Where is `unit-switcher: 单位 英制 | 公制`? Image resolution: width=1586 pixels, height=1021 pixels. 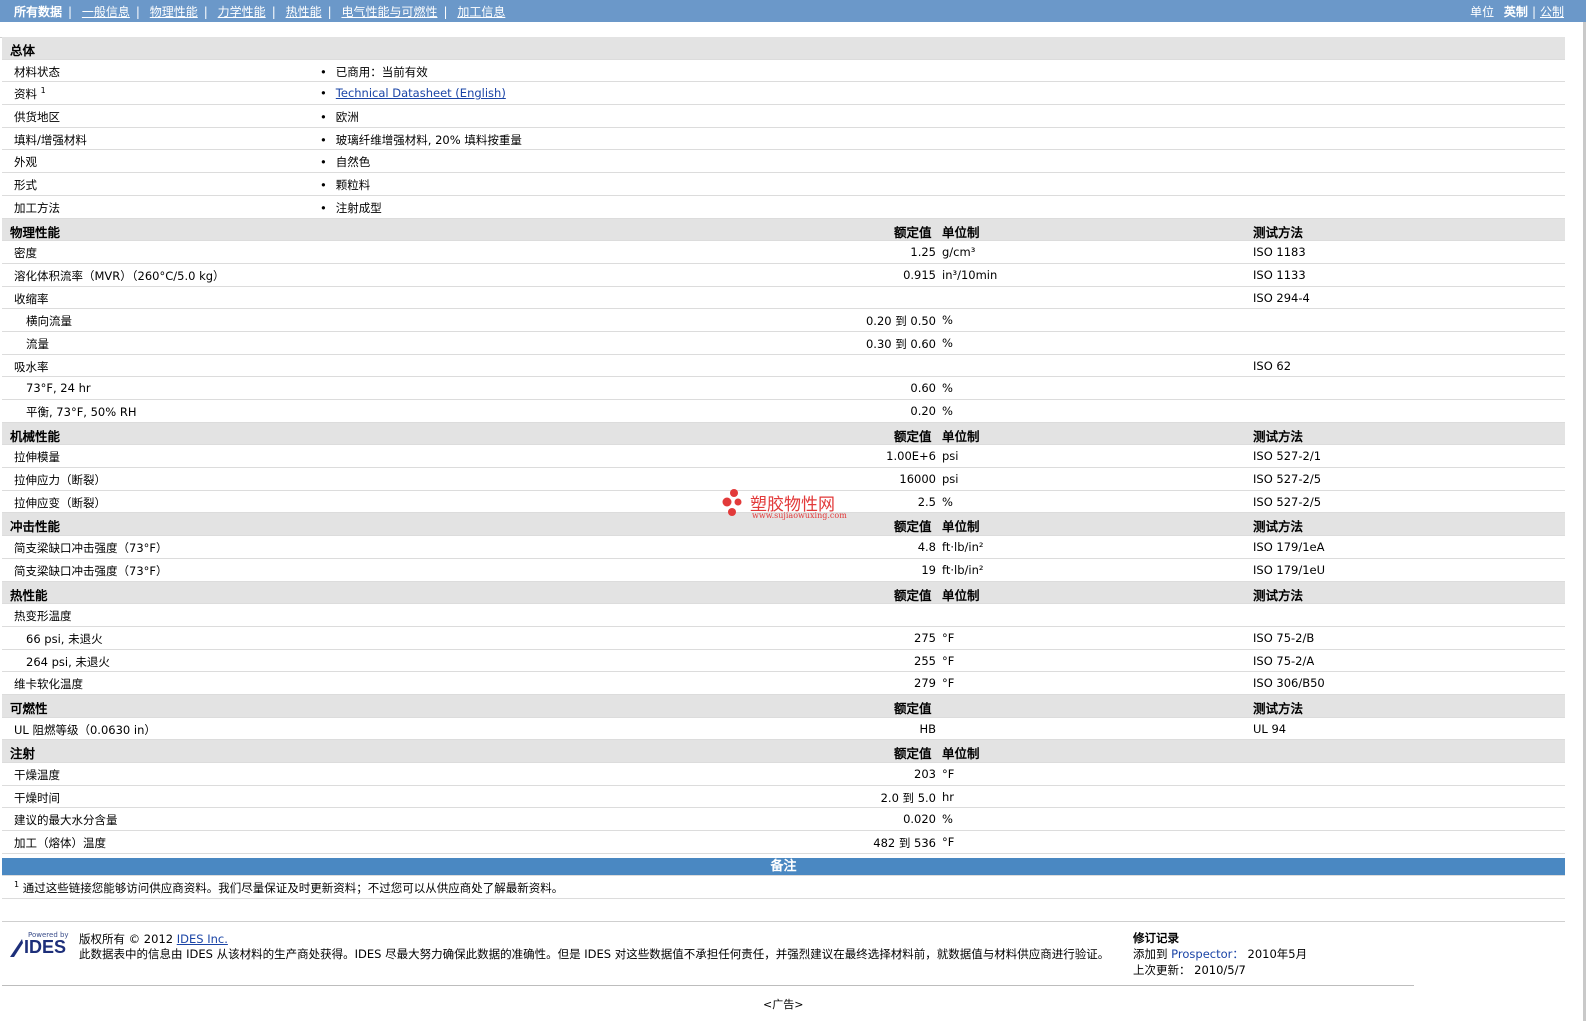 unit-switcher: 单位 英制 | 公制 is located at coordinates (1517, 11).